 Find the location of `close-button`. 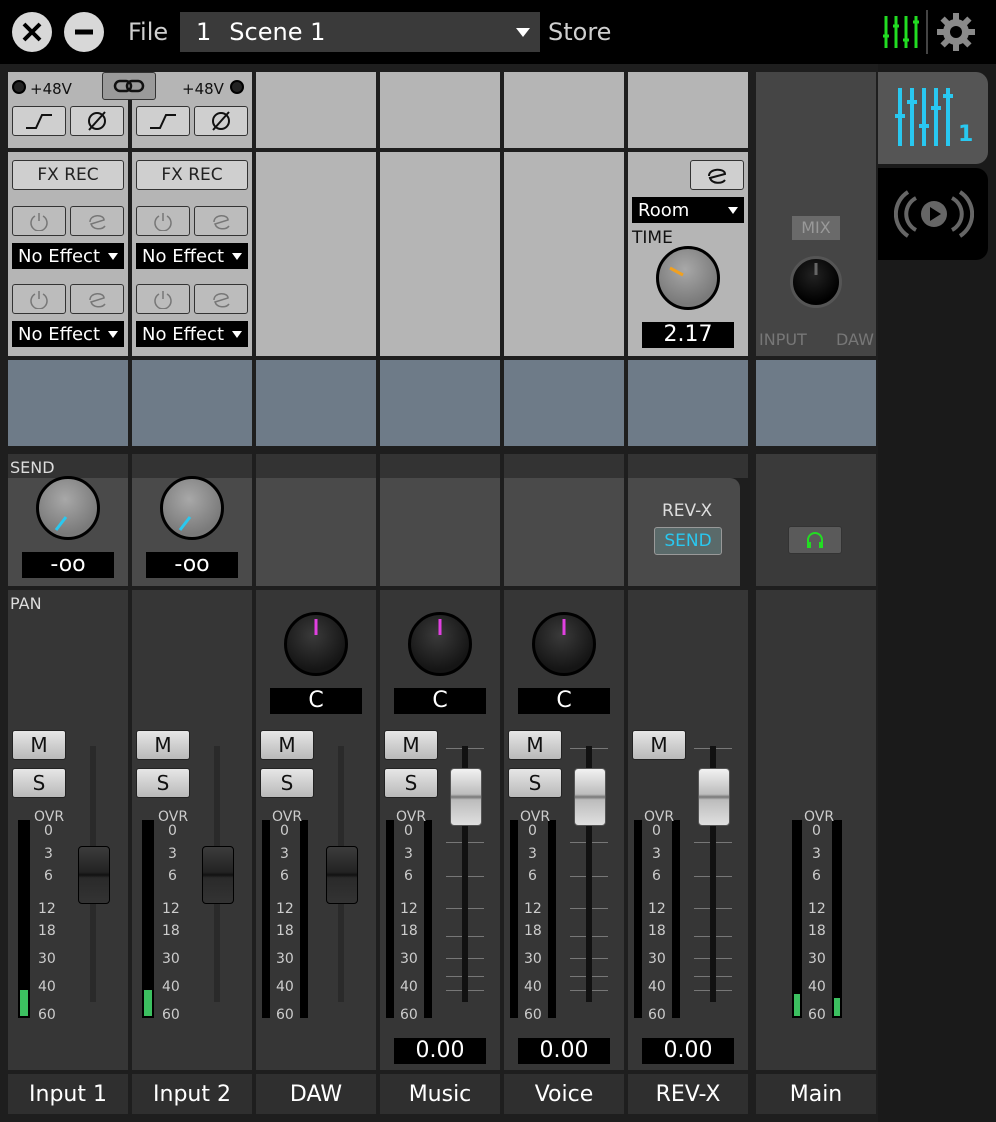

close-button is located at coordinates (32, 32).